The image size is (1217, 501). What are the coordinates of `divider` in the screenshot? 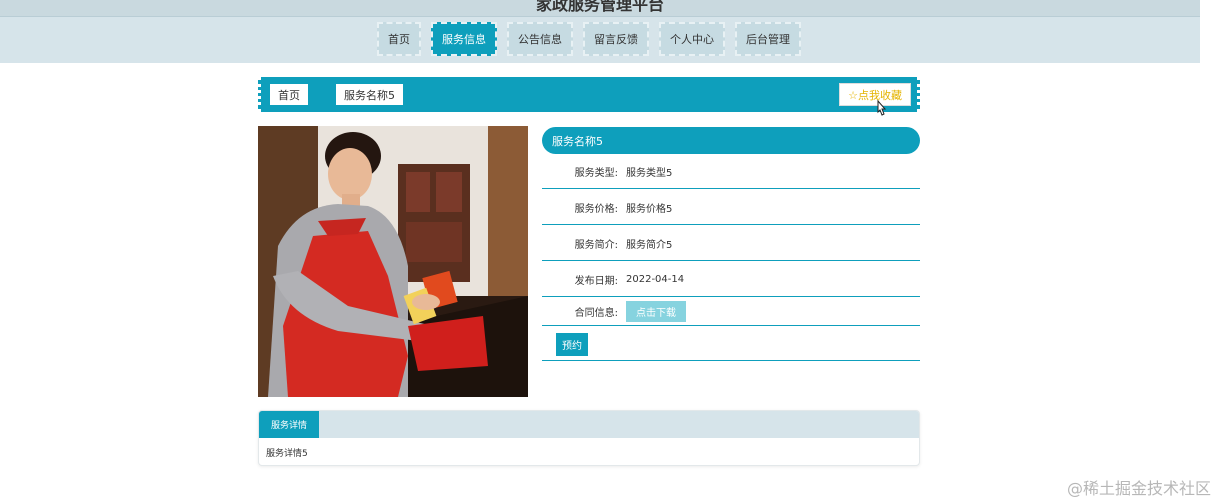 It's located at (731, 360).